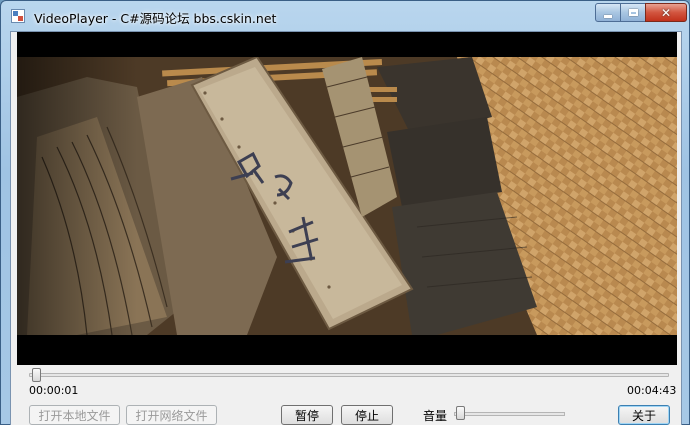  I want to click on close-button: ✕, so click(666, 12).